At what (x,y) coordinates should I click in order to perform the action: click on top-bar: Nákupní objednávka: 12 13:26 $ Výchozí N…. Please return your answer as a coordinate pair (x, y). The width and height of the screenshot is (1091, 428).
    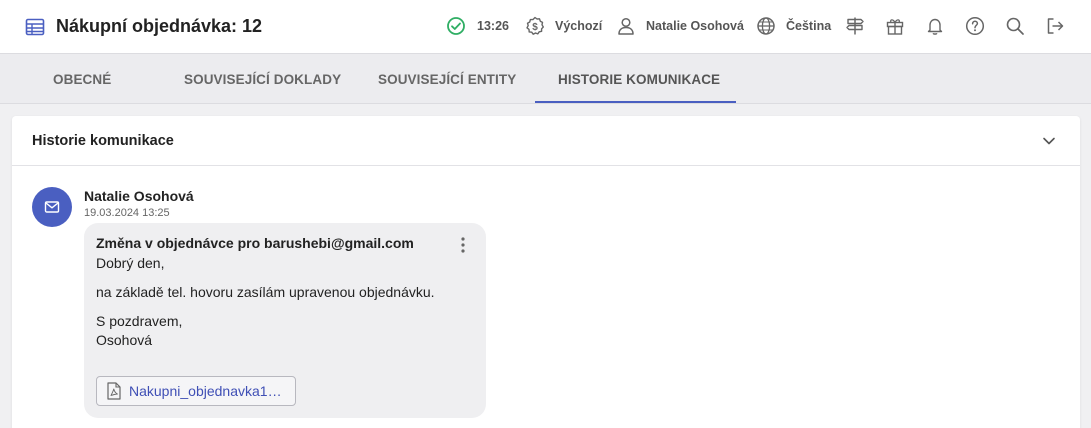
    Looking at the image, I should click on (545, 27).